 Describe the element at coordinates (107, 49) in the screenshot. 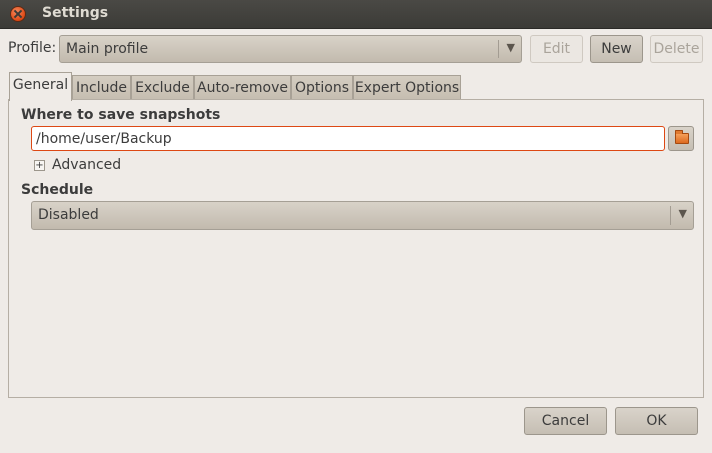

I see `profile-select-value: Main profile` at that location.